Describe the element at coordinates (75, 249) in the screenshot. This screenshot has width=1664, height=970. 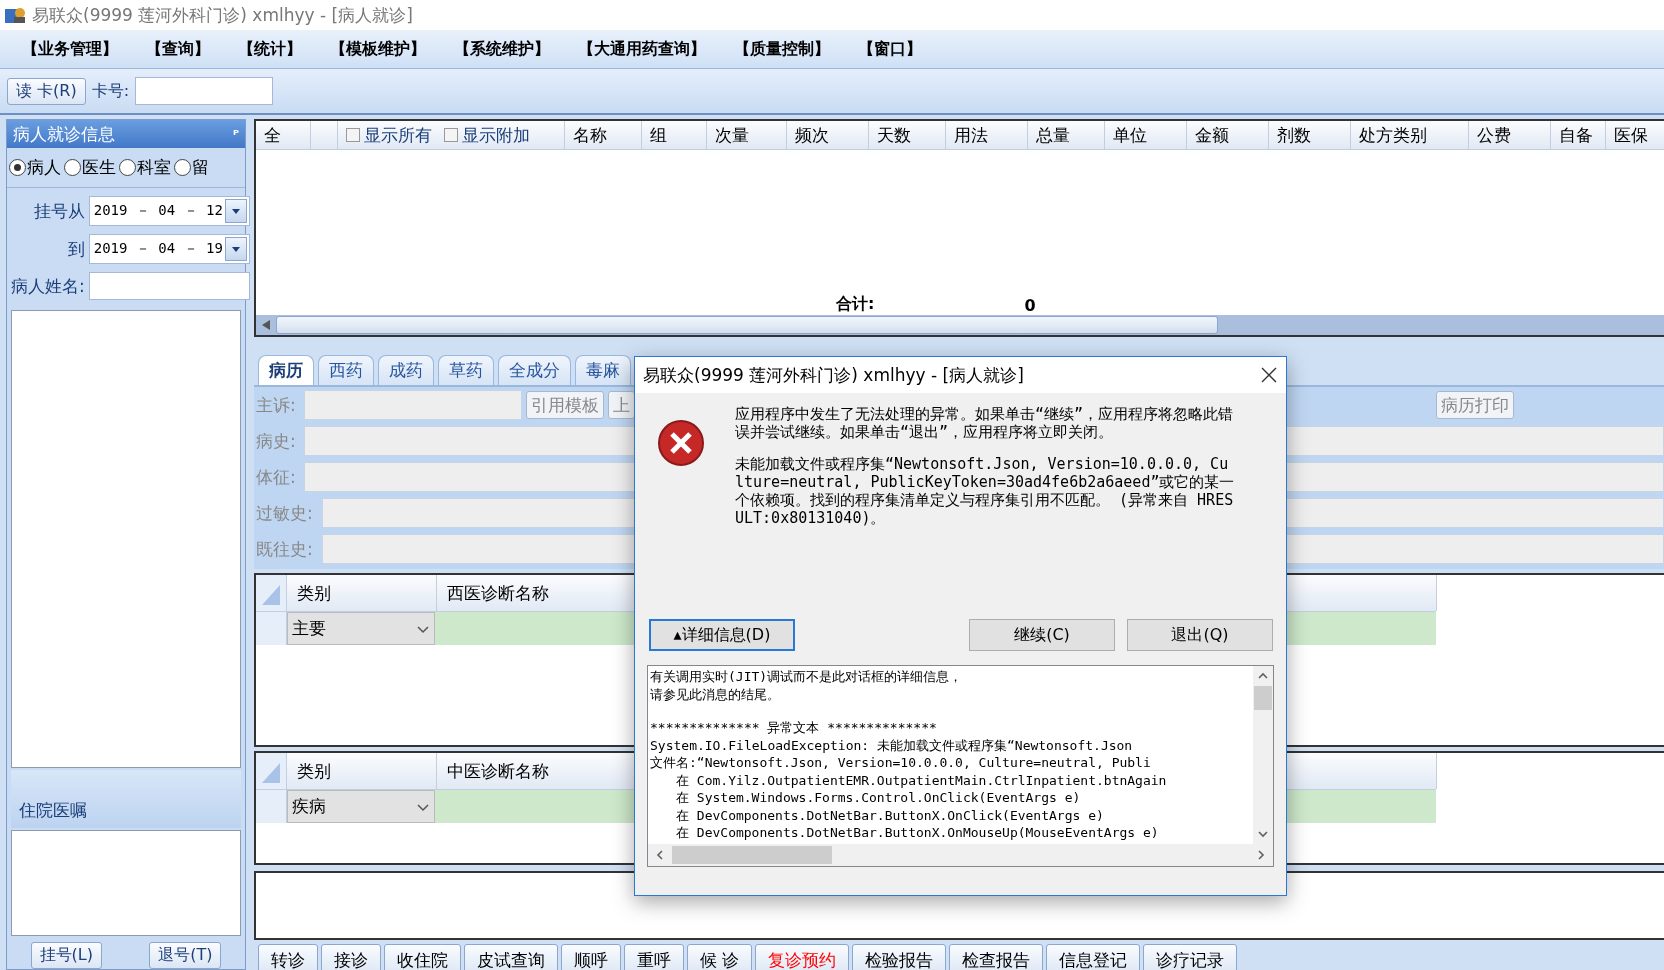
I see `date-to-label: 到` at that location.